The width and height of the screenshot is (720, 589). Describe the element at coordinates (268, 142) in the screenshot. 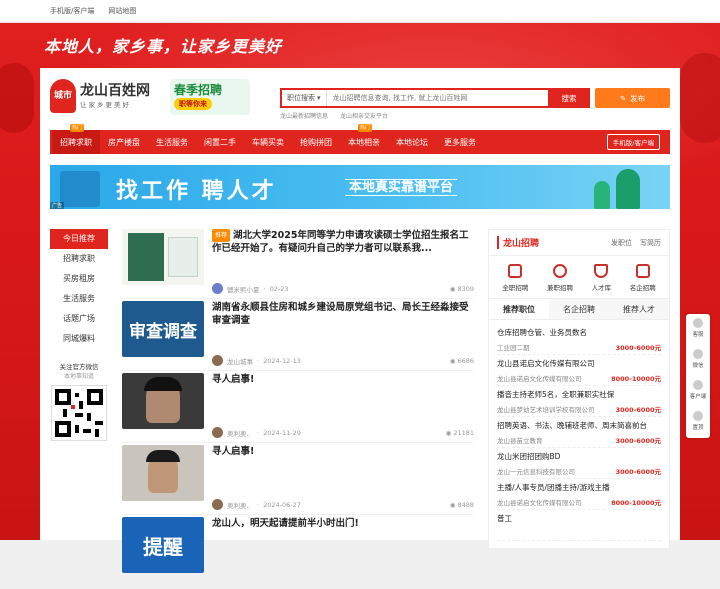

I see `nav-item-cars: 车辆买卖` at that location.